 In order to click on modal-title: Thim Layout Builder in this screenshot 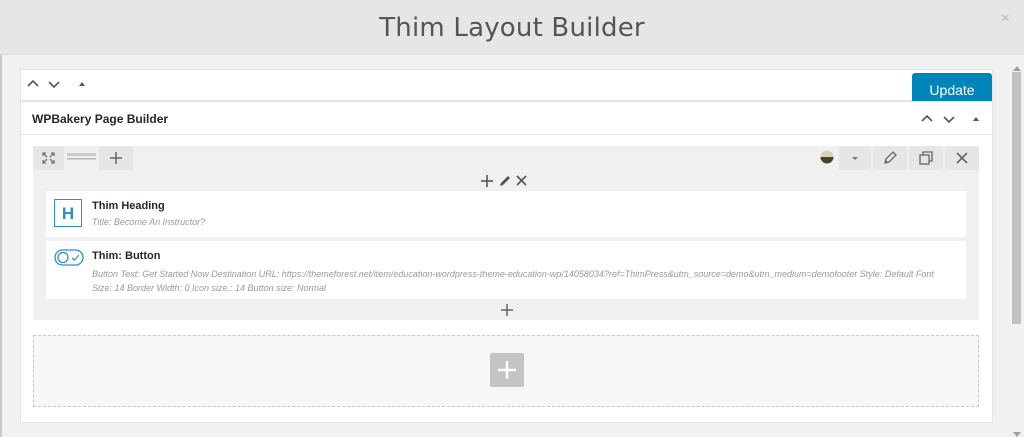, I will do `click(512, 28)`.